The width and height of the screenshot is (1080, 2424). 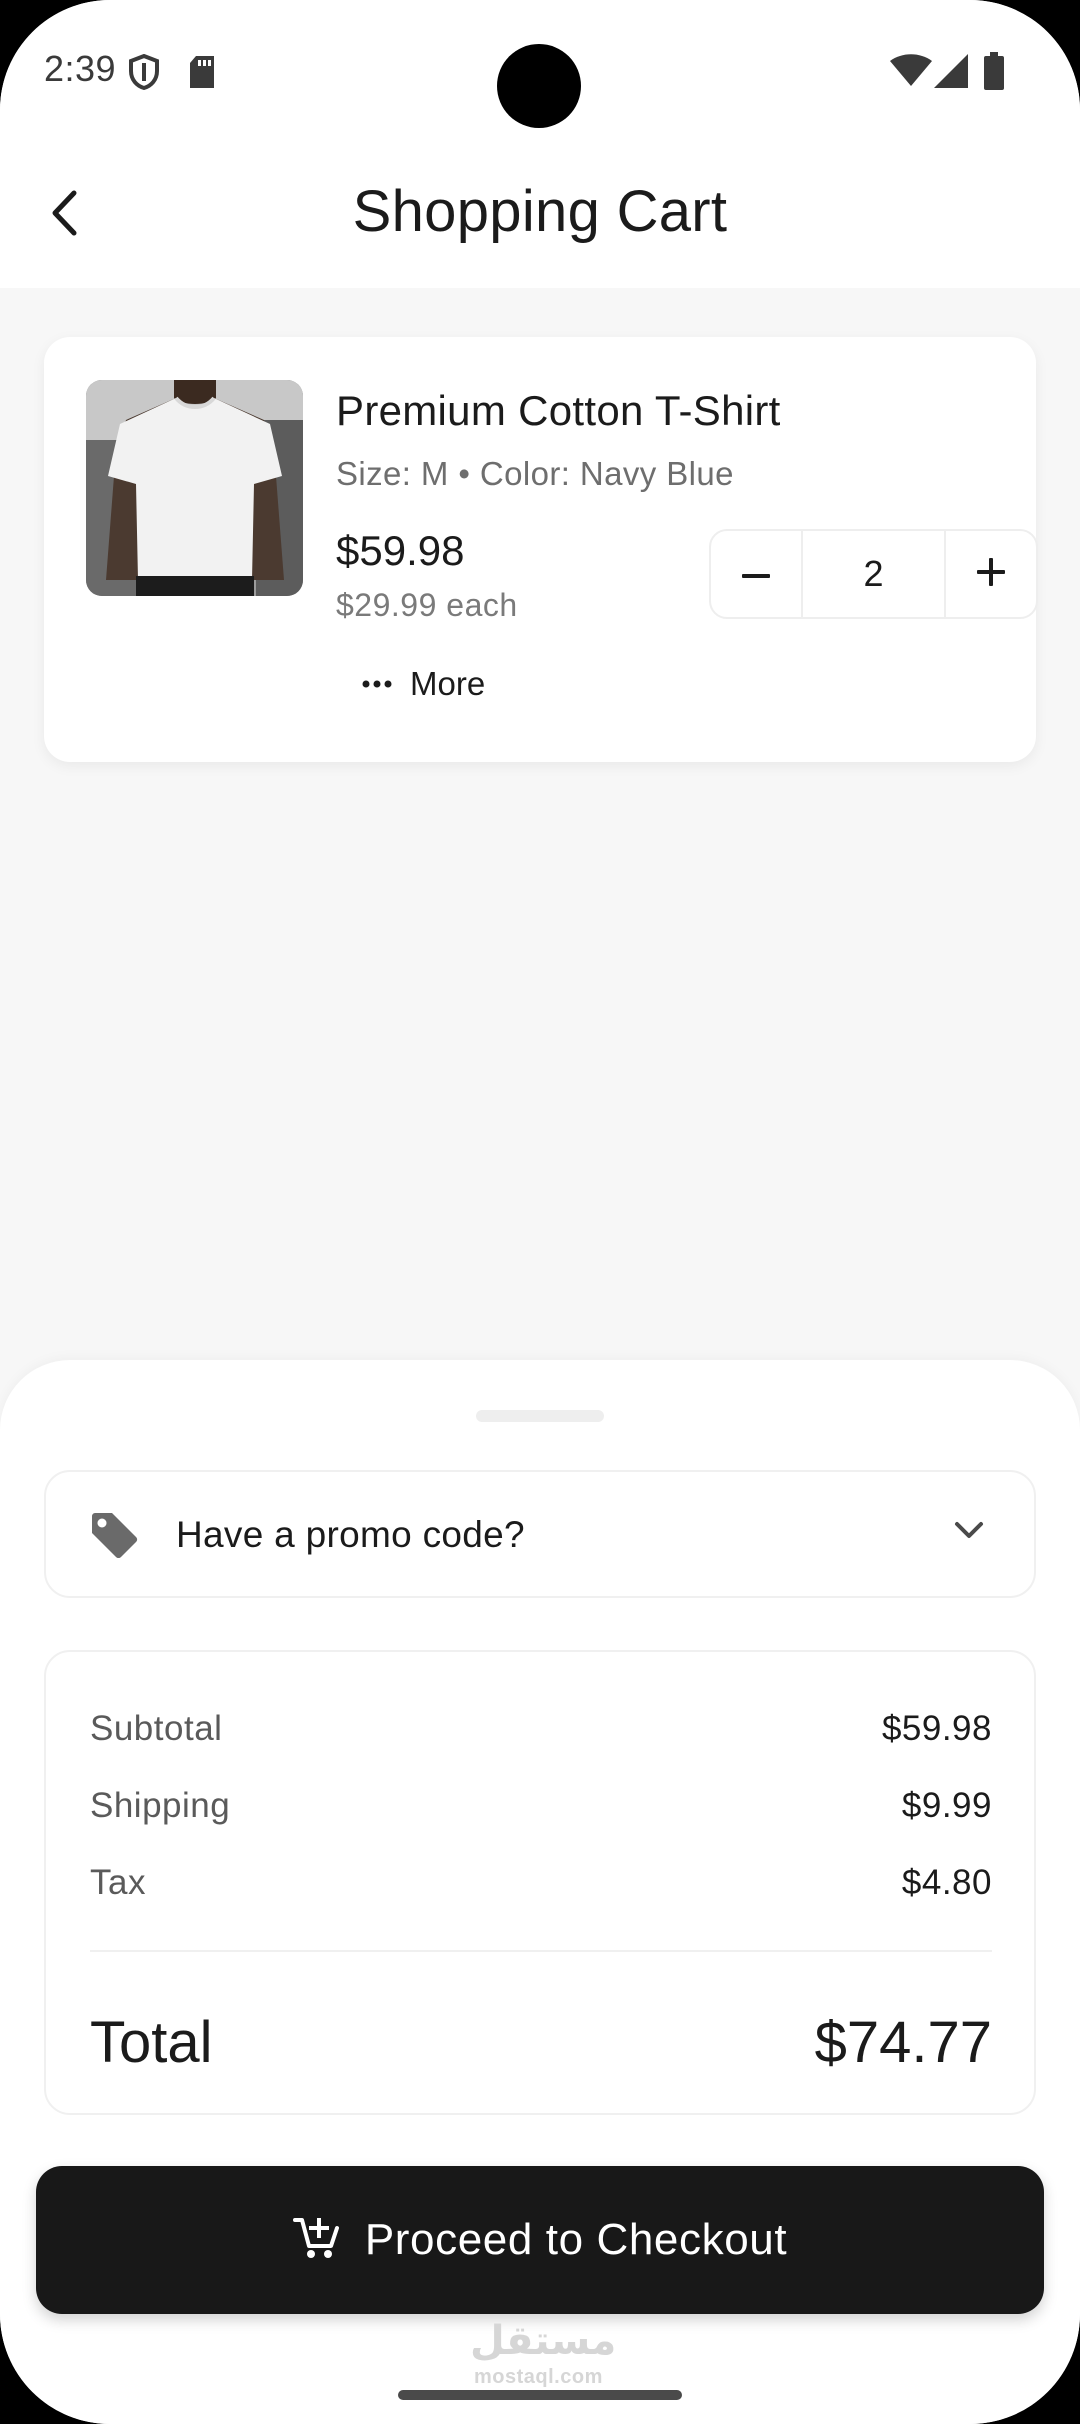 I want to click on tax-row: Tax $4.80, so click(x=541, y=1883).